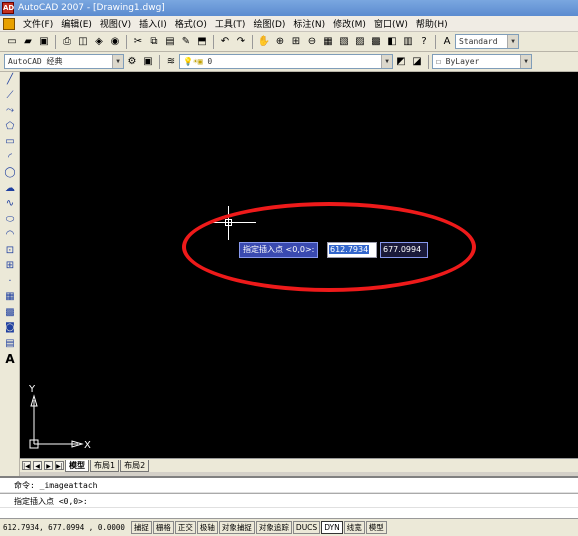 The width and height of the screenshot is (578, 536). Describe the element at coordinates (44, 42) in the screenshot. I see `save-icon: ▣` at that location.